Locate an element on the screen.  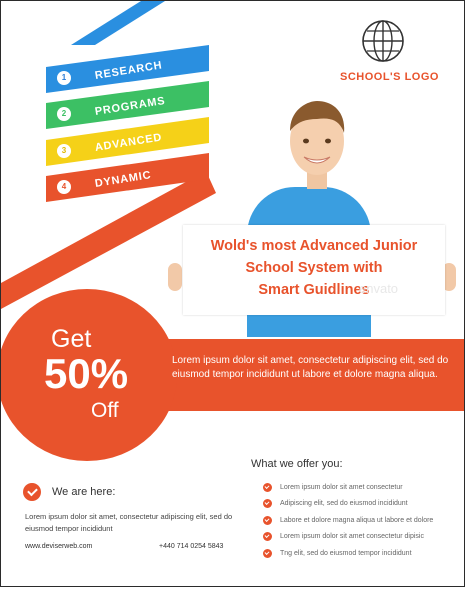
headline-line-1: Wold's most Advanced Junior is located at coordinates (314, 246).